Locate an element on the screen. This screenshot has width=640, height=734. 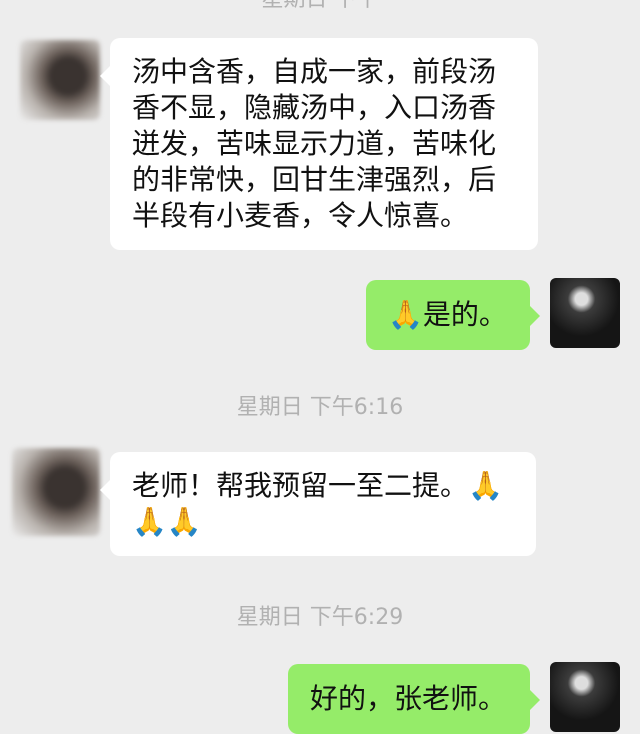
message-text: 是的。 is located at coordinates (464, 314).